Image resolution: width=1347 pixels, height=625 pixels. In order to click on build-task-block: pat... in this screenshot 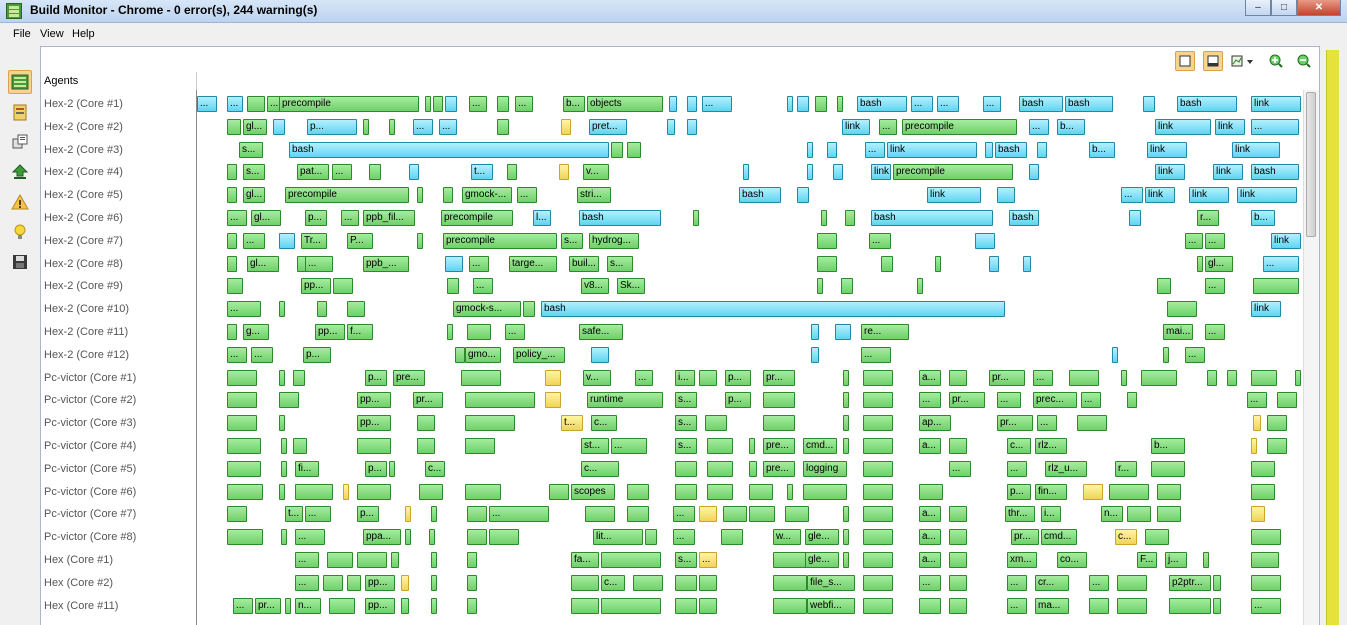, I will do `click(313, 172)`.